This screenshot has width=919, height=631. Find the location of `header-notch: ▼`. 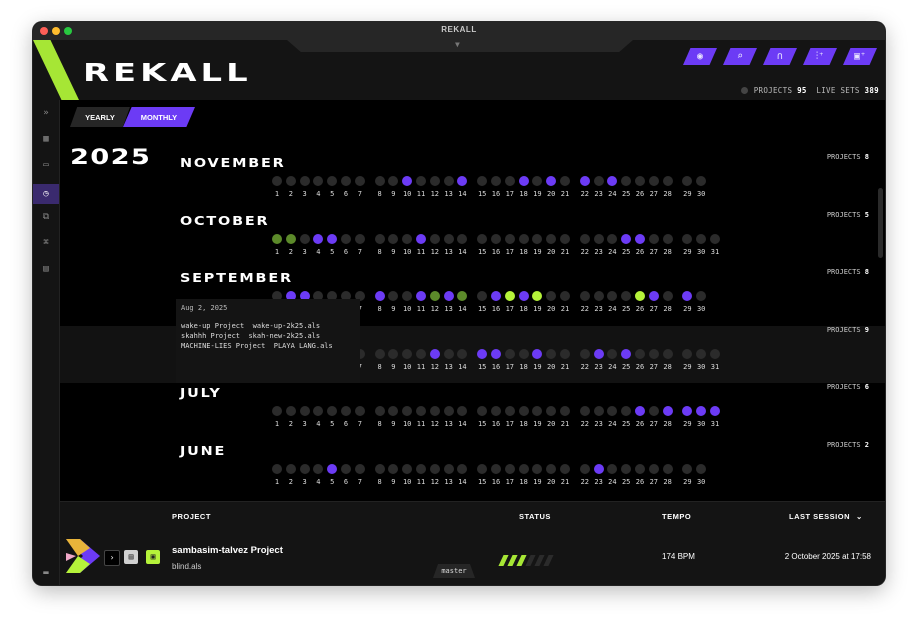

header-notch: ▼ is located at coordinates (460, 46).